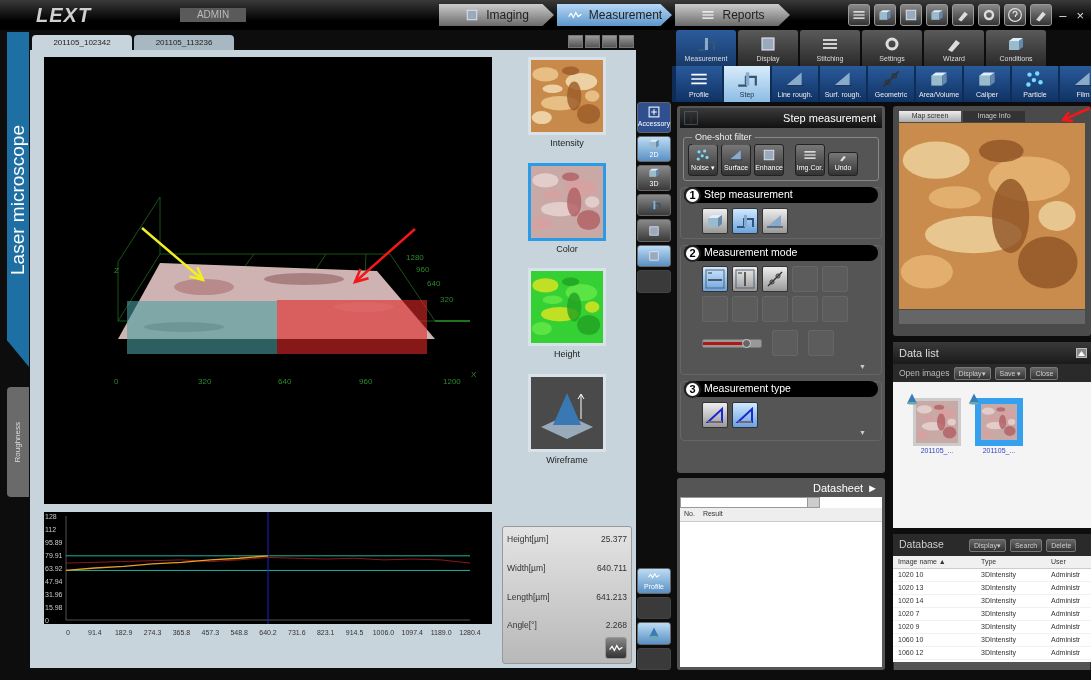 Image resolution: width=1091 pixels, height=680 pixels. I want to click on result-label: Width[µm], so click(526, 568).